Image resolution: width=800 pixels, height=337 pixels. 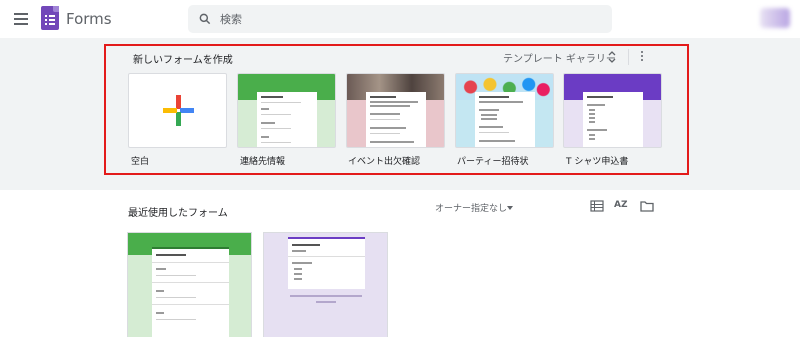 What do you see at coordinates (597, 160) in the screenshot?
I see `template-label-tshirt-signup: T シャツ申込書` at bounding box center [597, 160].